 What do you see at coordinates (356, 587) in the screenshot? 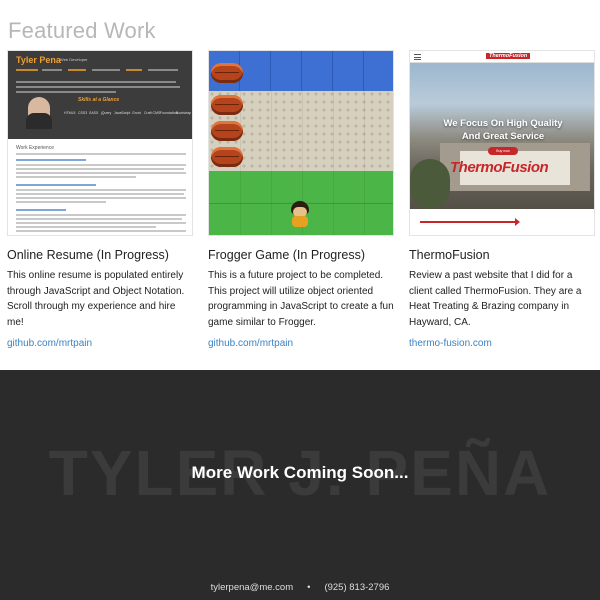
I see `phone-link: (925) 813-2796` at bounding box center [356, 587].